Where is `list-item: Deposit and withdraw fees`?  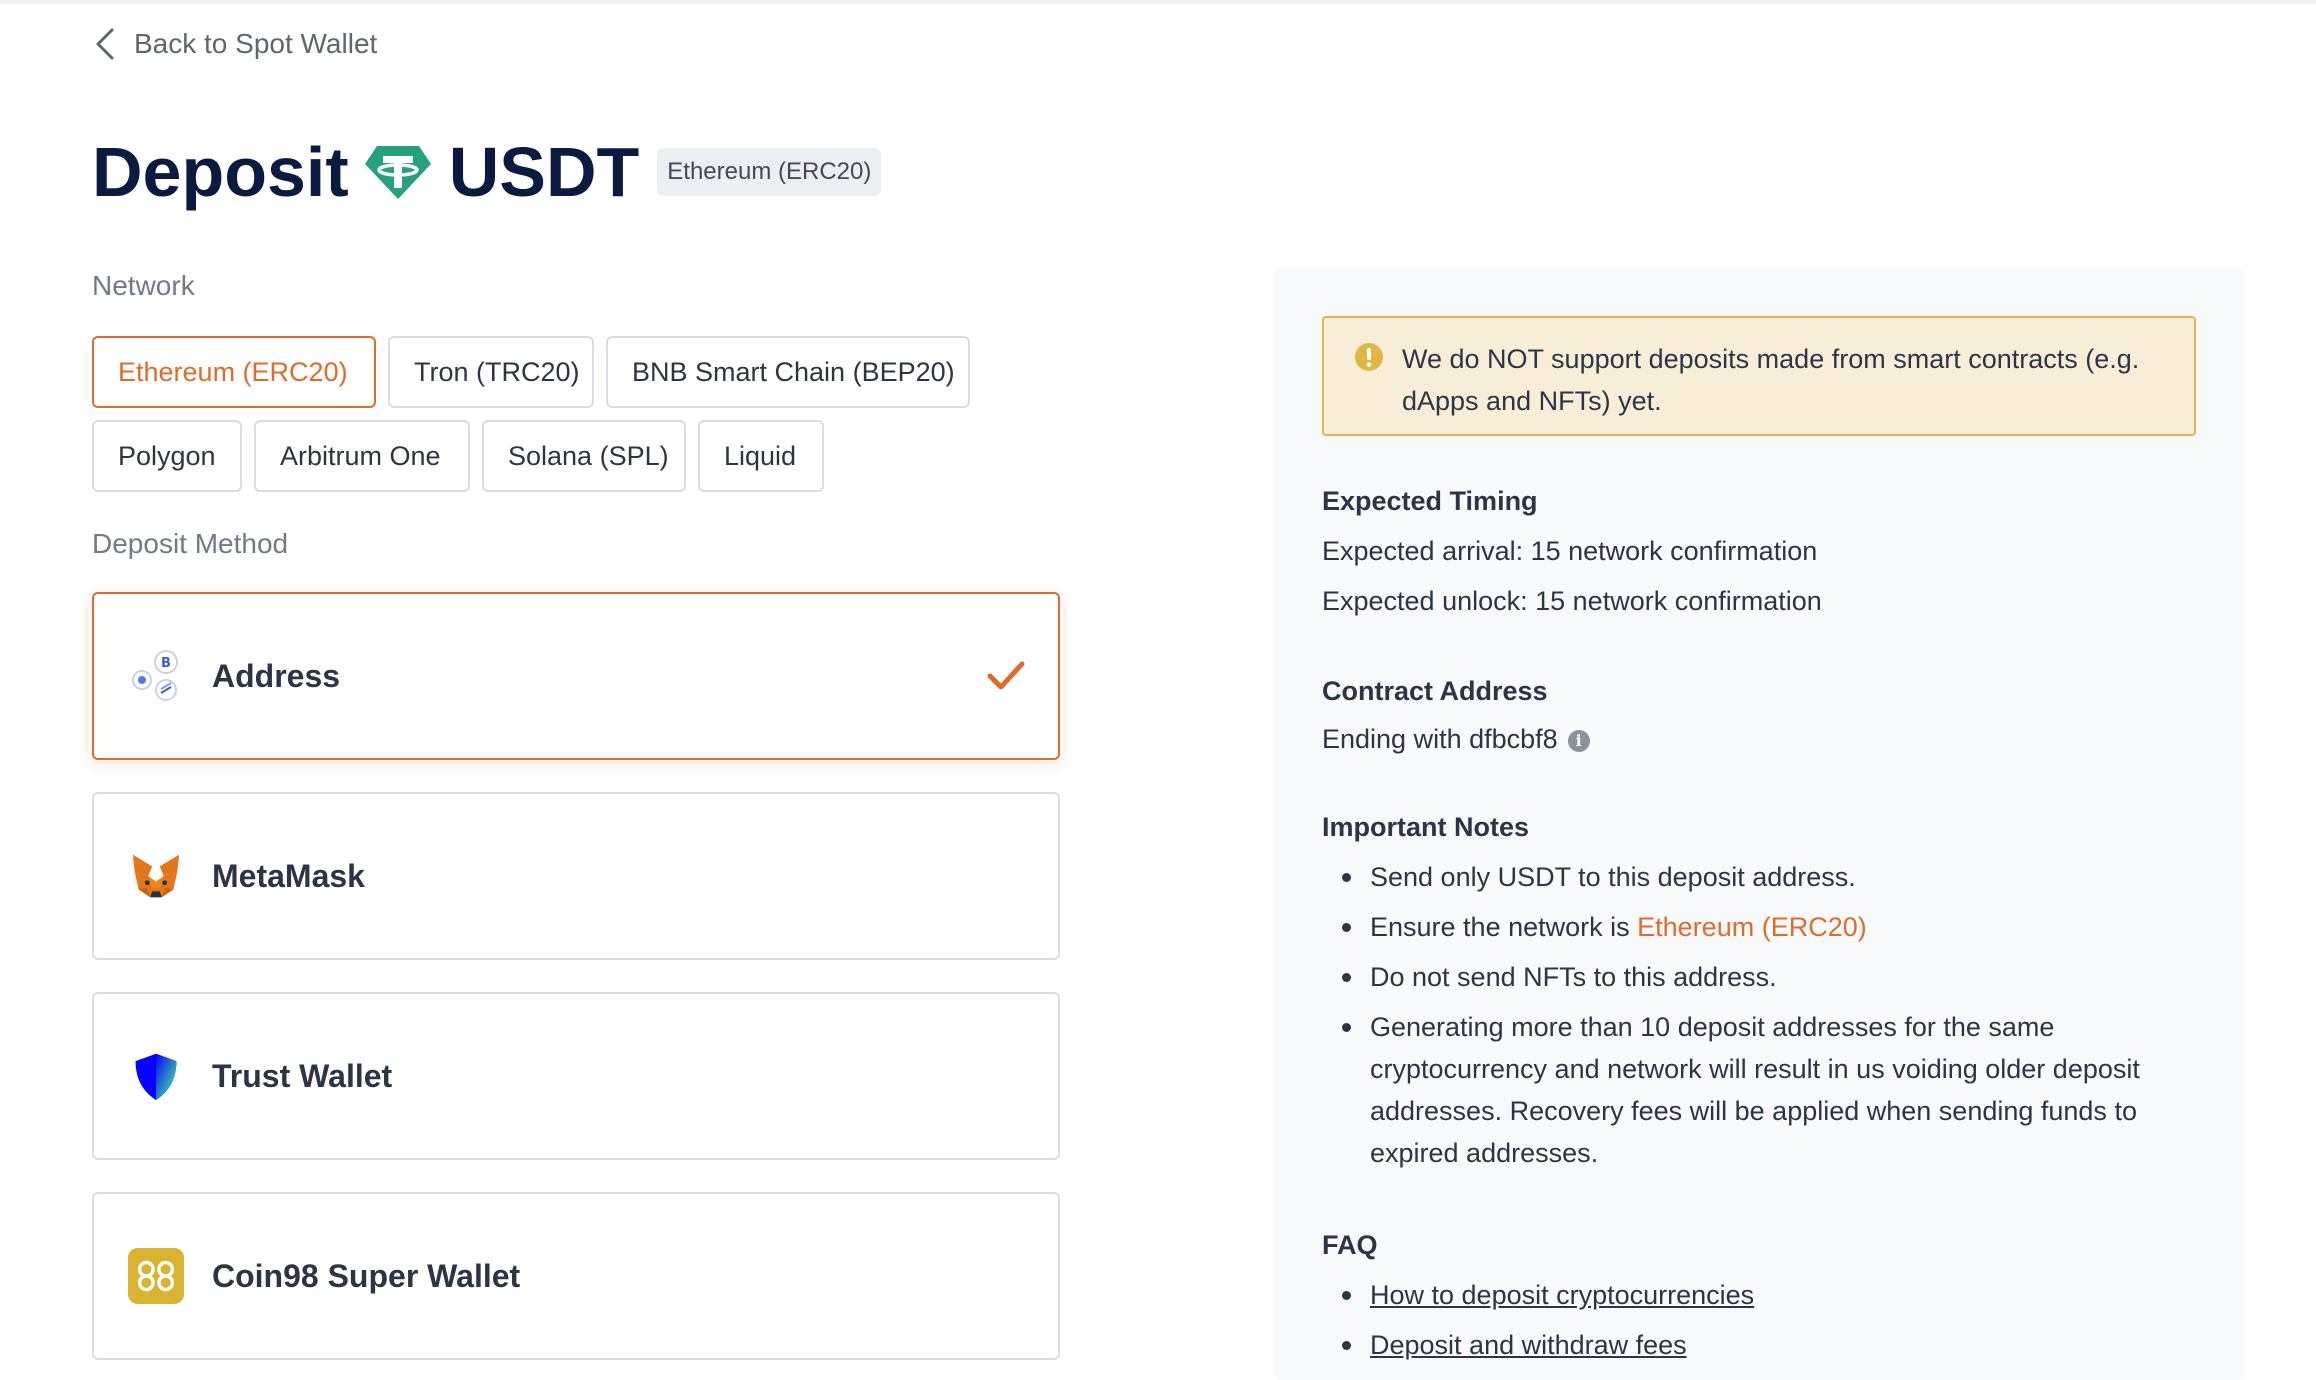 list-item: Deposit and withdraw fees is located at coordinates (1762, 1345).